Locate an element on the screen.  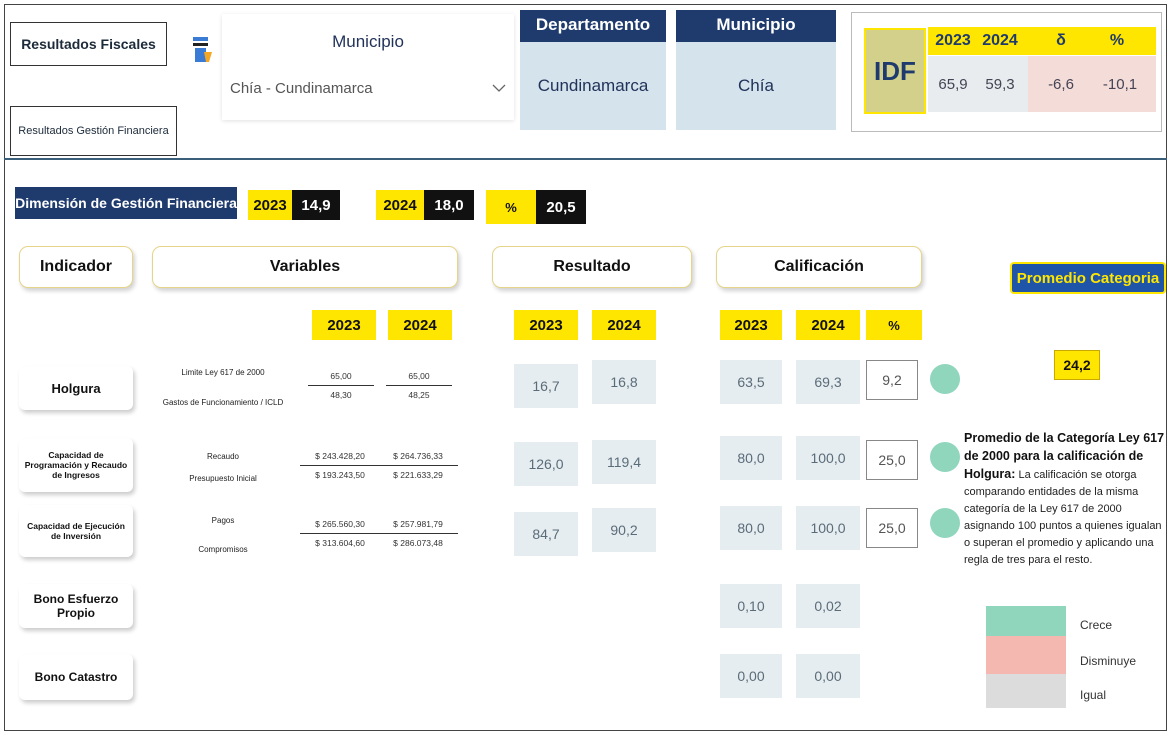
idf-value-2023: 65,9 is located at coordinates (953, 84).